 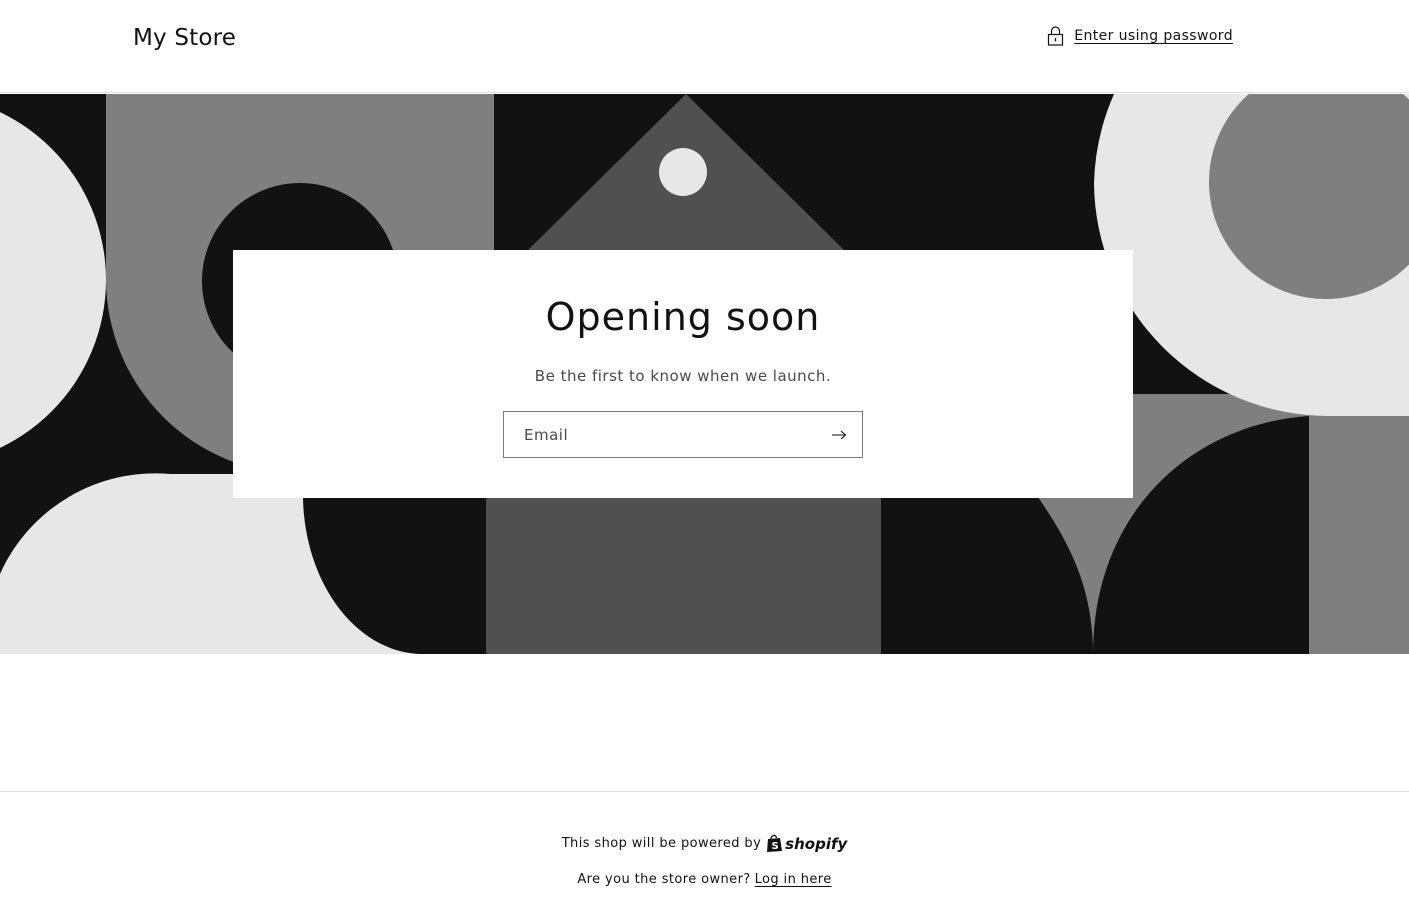 What do you see at coordinates (184, 38) in the screenshot?
I see `store-title: My Store` at bounding box center [184, 38].